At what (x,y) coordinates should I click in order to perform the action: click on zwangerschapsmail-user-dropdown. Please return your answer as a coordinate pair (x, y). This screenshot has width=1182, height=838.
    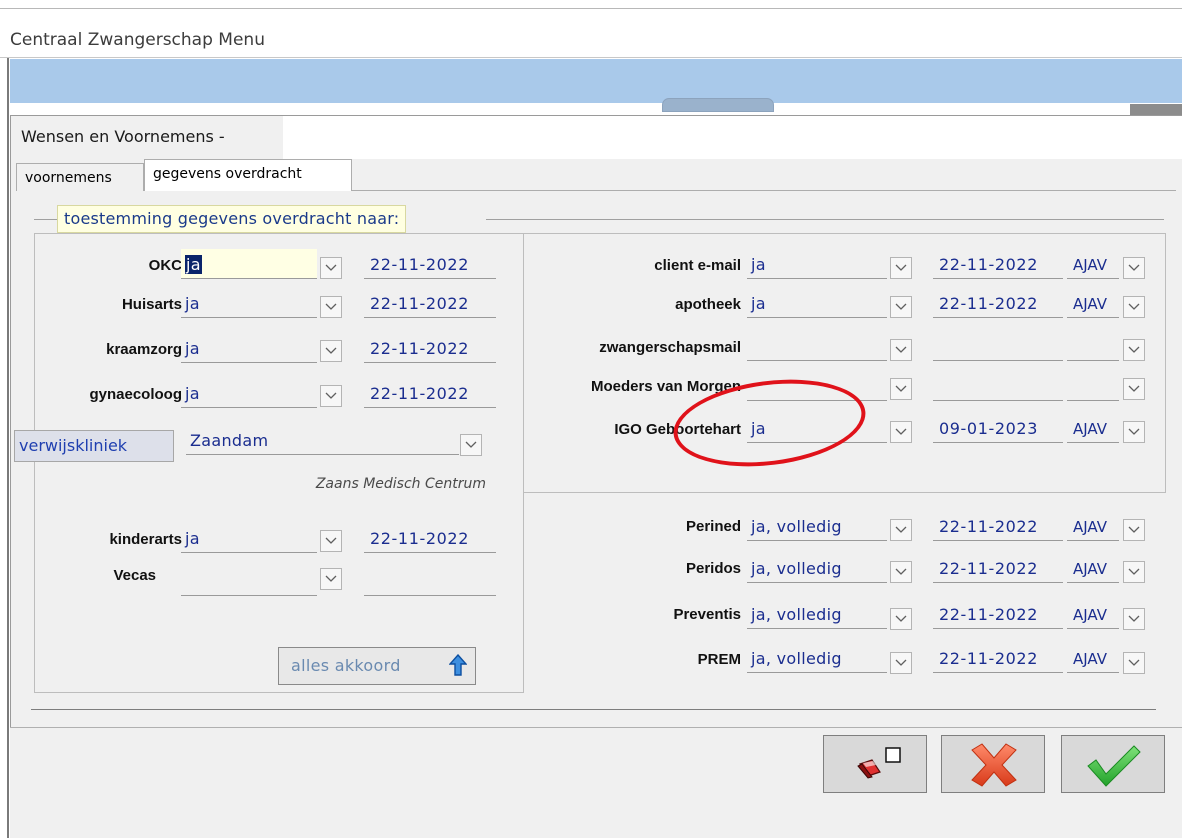
    Looking at the image, I should click on (1134, 350).